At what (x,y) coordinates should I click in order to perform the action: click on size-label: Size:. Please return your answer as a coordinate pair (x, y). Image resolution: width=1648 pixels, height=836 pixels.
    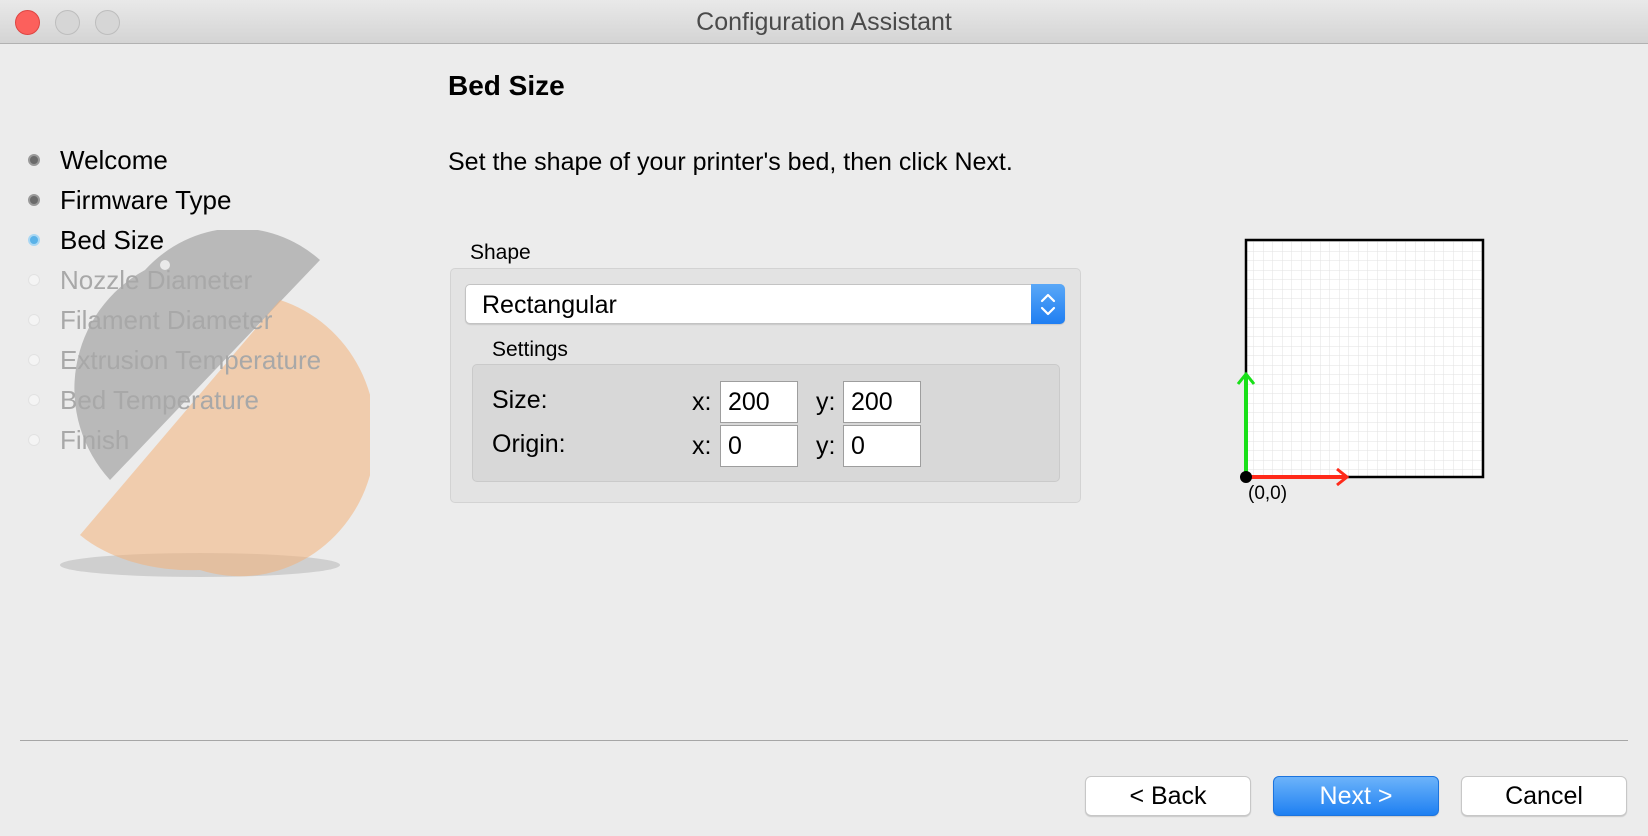
    Looking at the image, I should click on (520, 400).